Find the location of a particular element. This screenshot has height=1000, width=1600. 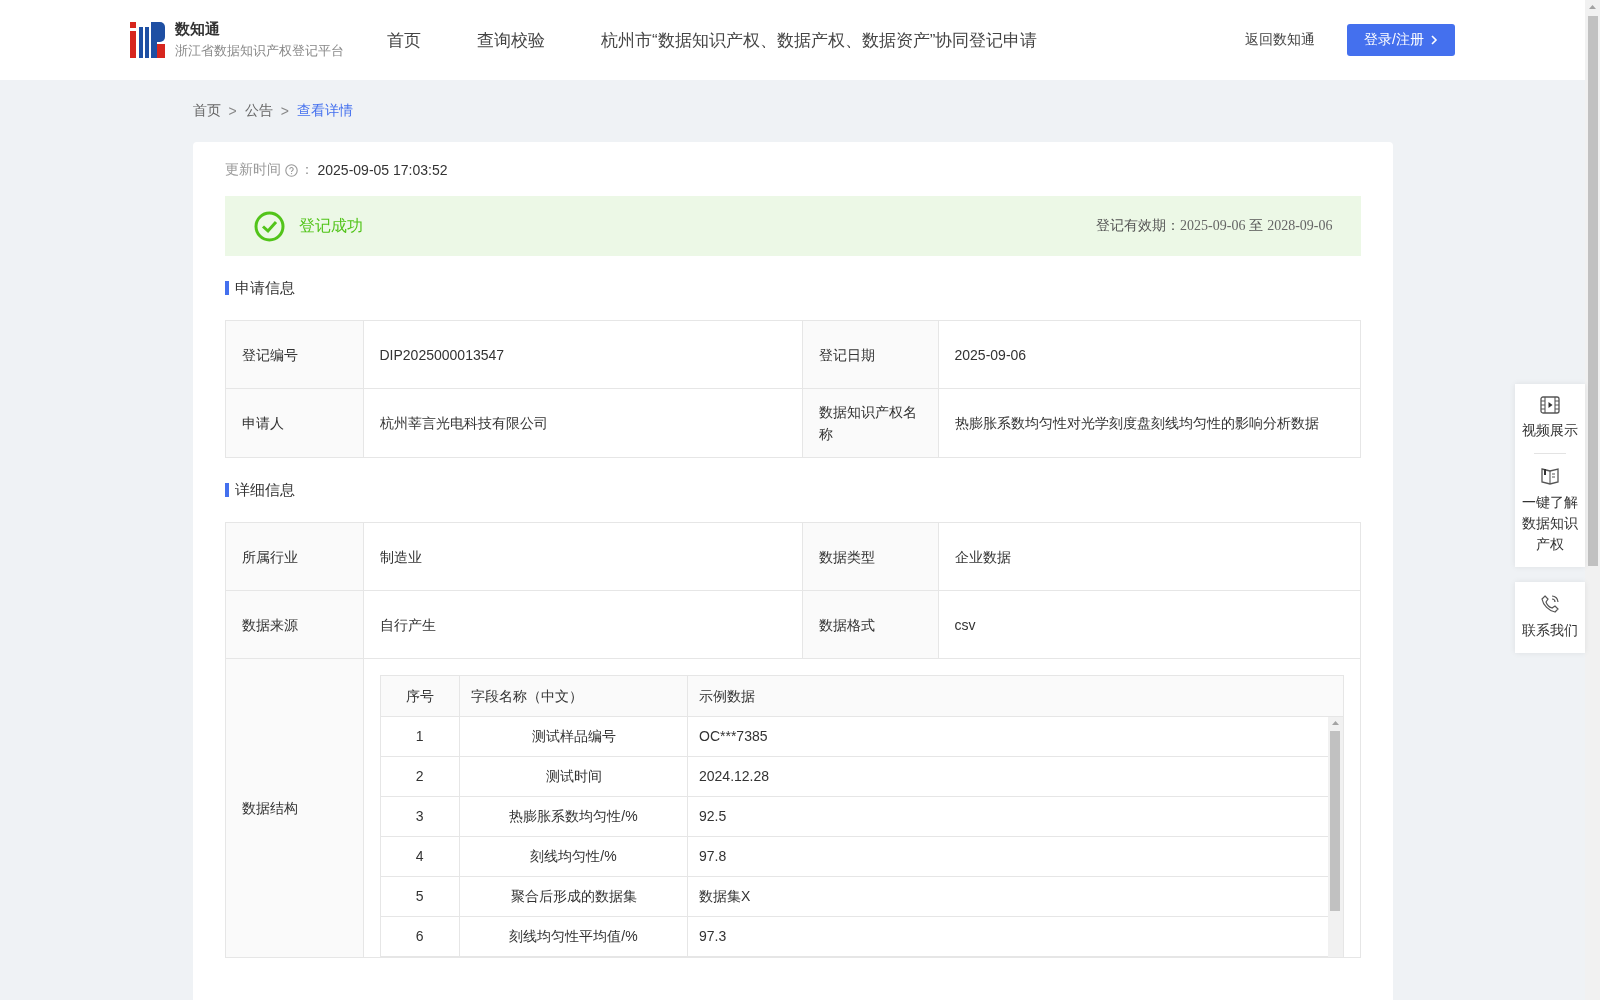

phone-icon is located at coordinates (1550, 604).